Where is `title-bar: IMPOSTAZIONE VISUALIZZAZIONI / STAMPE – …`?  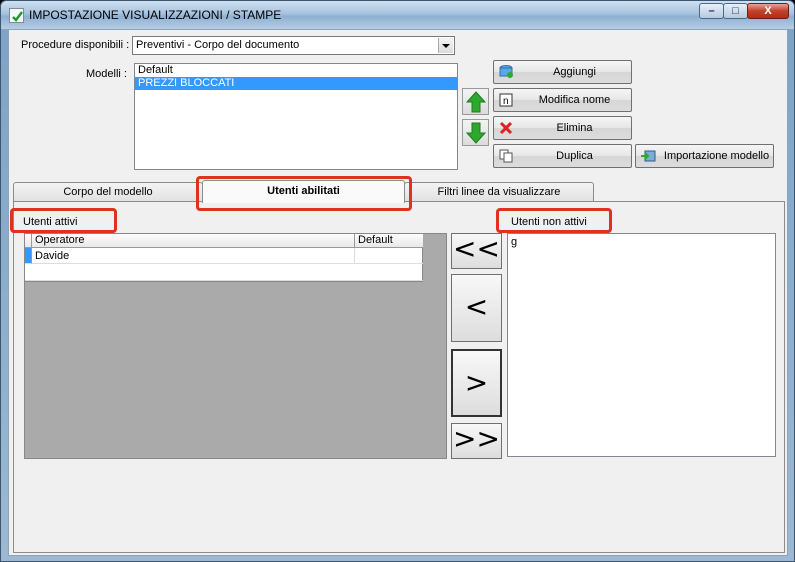
title-bar: IMPOSTAZIONE VISUALIZZAZIONI / STAMPE – … is located at coordinates (397, 15).